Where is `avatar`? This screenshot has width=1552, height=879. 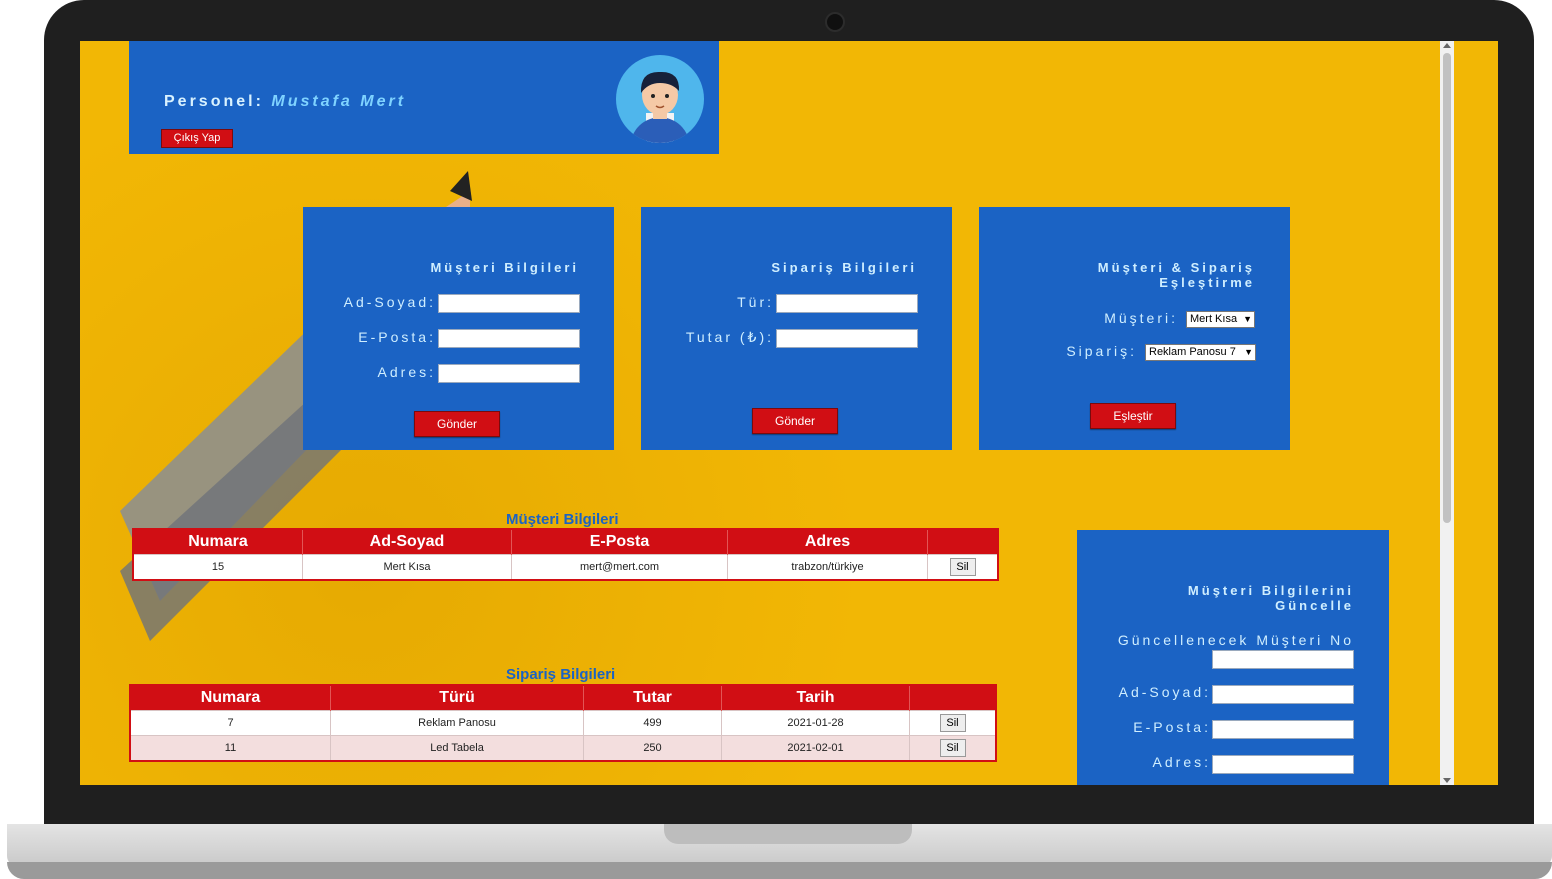
avatar is located at coordinates (660, 99).